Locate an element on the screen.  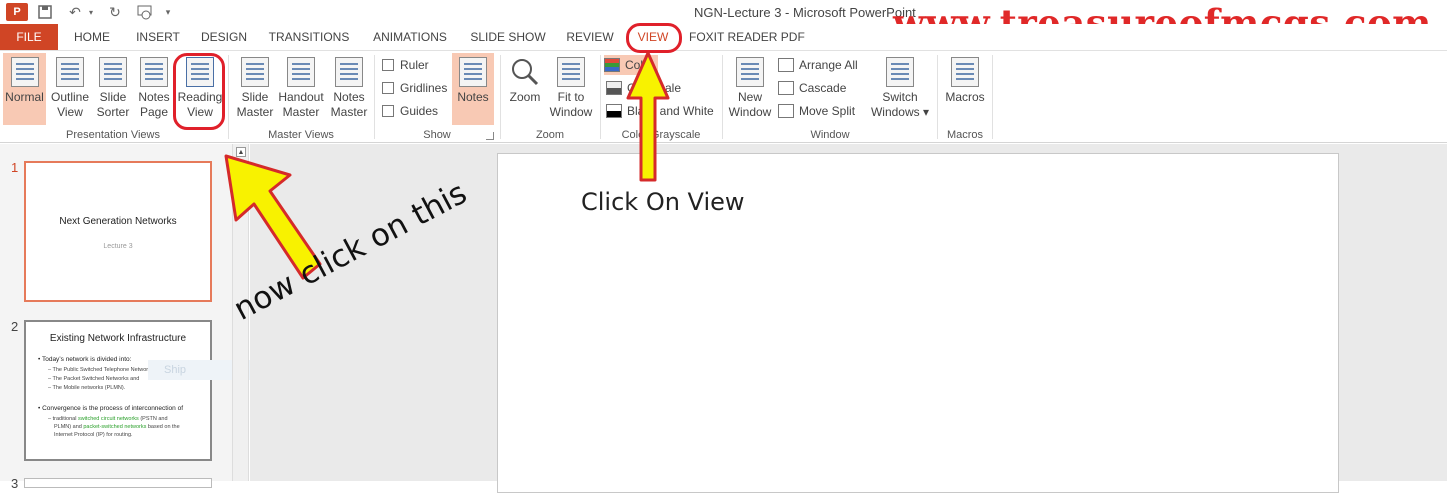
customize-icon: ▾ is located at coordinates (168, 12).